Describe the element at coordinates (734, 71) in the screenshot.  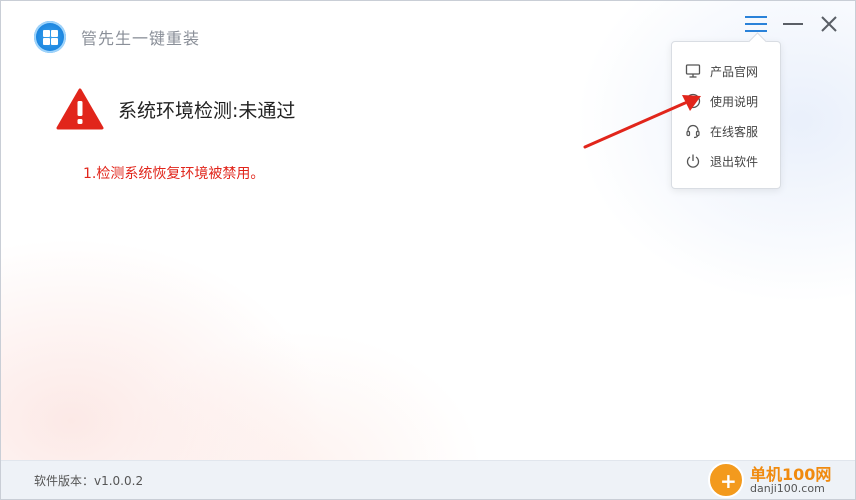
I see `menu-item-label: 产品官网` at that location.